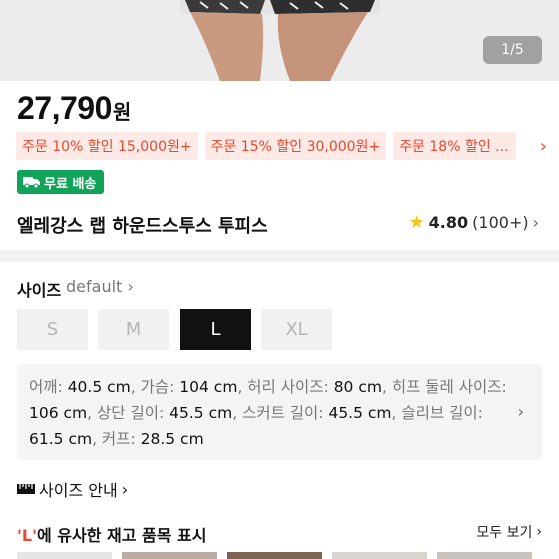  Describe the element at coordinates (172, 439) in the screenshot. I see `measure-value: 28.5 cm` at that location.